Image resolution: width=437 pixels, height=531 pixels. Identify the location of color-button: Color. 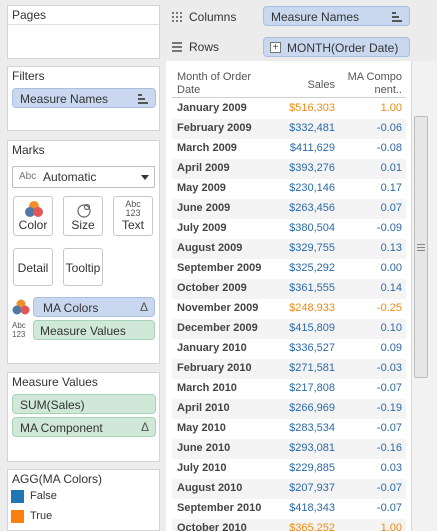
(33, 216).